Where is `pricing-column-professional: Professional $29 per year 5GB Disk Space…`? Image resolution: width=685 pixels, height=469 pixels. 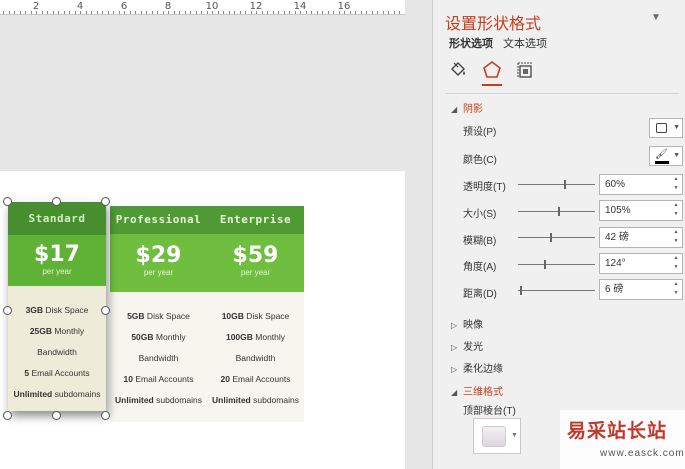
pricing-column-professional: Professional $29 per year 5GB Disk Space… is located at coordinates (158, 314).